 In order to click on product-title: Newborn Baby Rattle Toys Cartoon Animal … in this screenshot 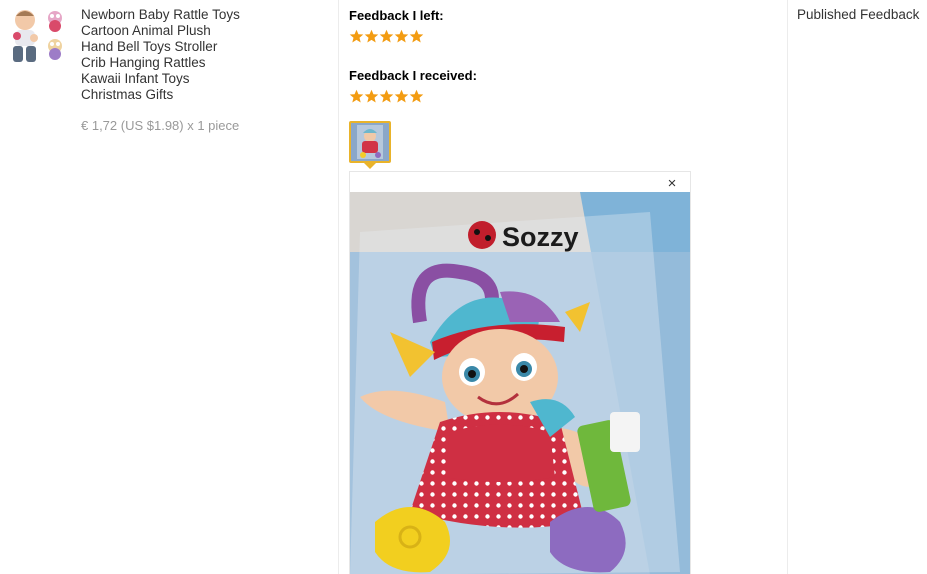, I will do `click(201, 55)`.